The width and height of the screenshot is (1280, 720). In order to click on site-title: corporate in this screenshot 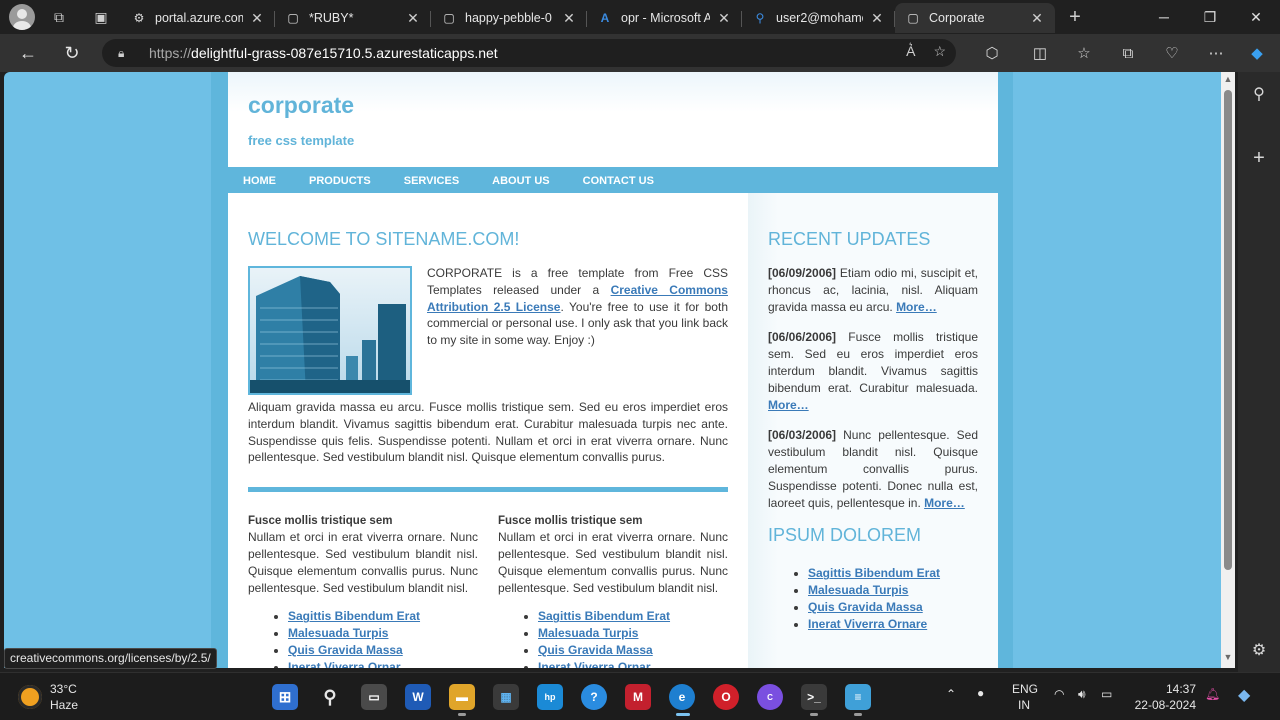, I will do `click(623, 105)`.